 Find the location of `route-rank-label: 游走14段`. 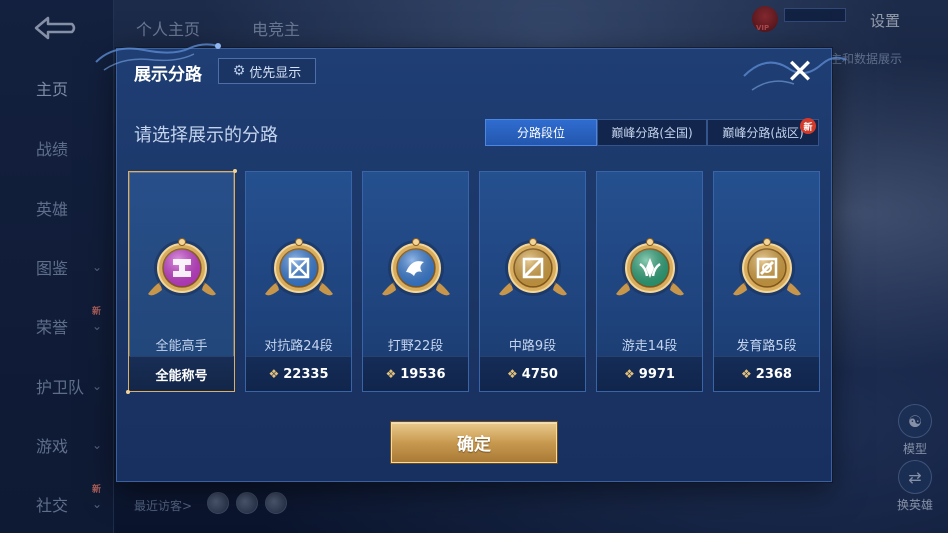

route-rank-label: 游走14段 is located at coordinates (649, 346).